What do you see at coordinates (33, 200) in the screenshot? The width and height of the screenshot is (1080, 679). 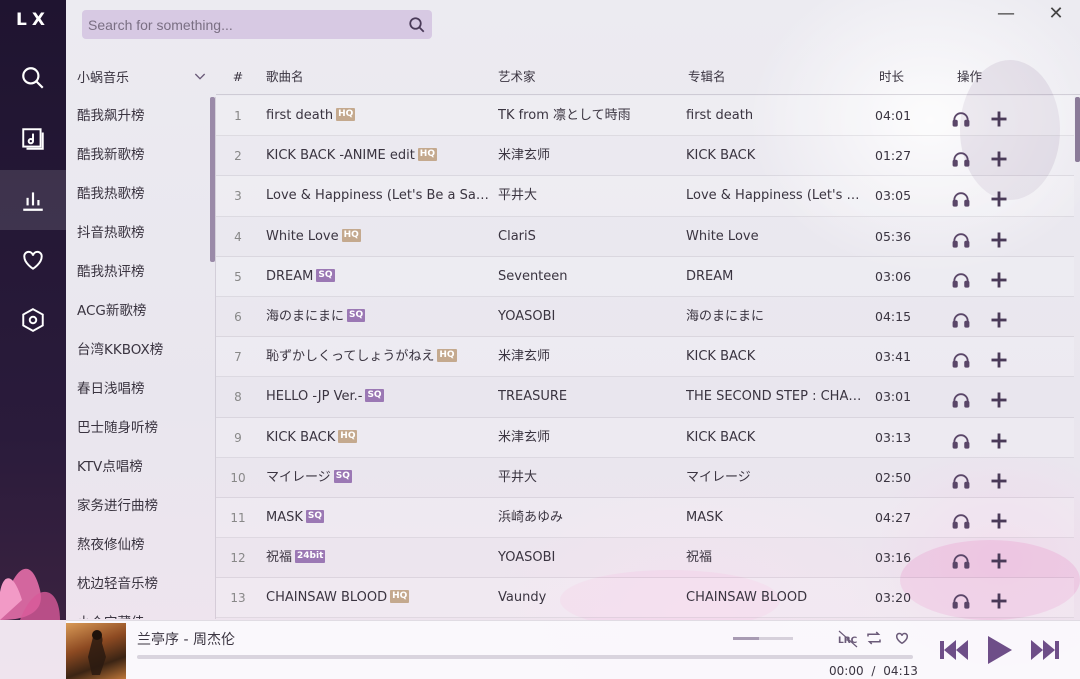 I see `nav-leaderboard` at bounding box center [33, 200].